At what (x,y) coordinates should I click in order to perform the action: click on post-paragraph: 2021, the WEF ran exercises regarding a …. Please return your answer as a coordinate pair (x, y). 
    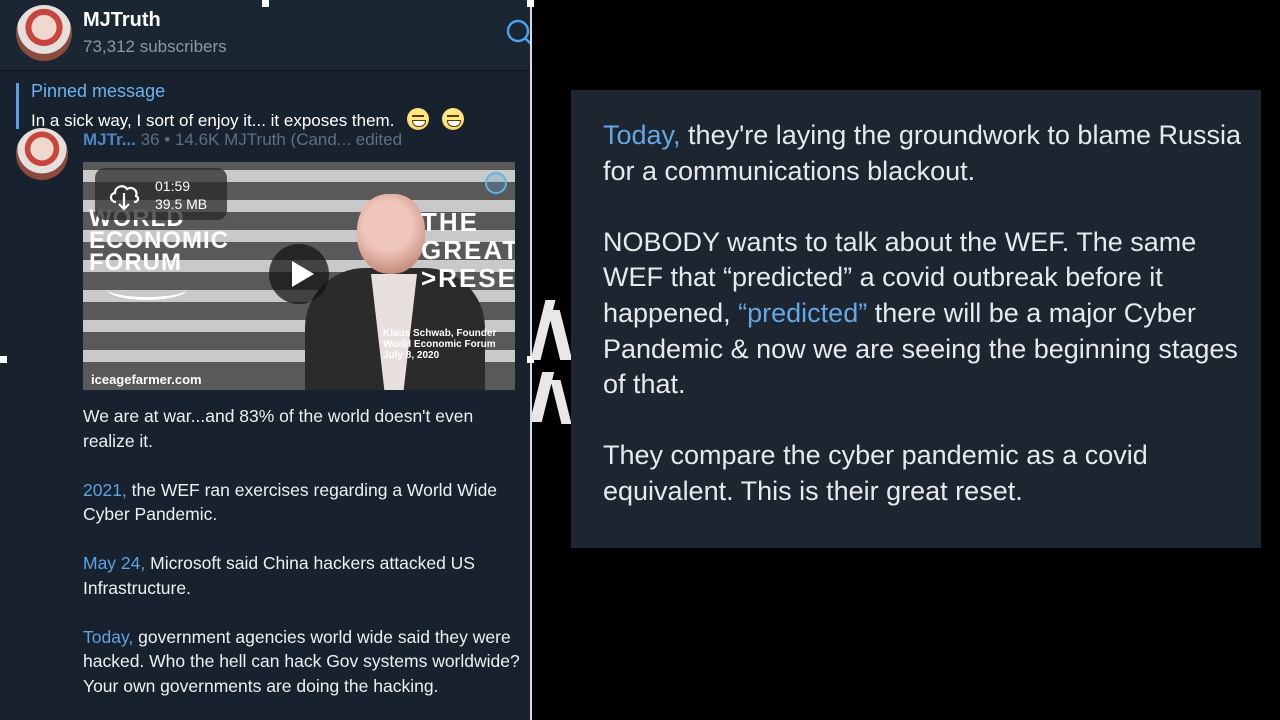
    Looking at the image, I should click on (303, 502).